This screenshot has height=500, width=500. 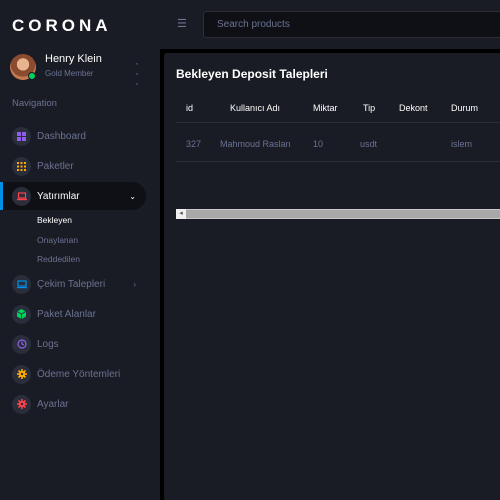 I want to click on sidebar-item-label: Logs, so click(x=48, y=344).